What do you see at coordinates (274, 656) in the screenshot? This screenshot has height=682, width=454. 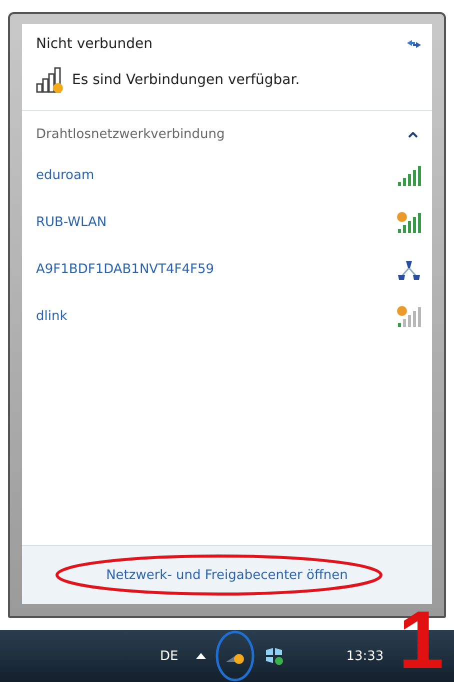 I see `action-center-icon` at bounding box center [274, 656].